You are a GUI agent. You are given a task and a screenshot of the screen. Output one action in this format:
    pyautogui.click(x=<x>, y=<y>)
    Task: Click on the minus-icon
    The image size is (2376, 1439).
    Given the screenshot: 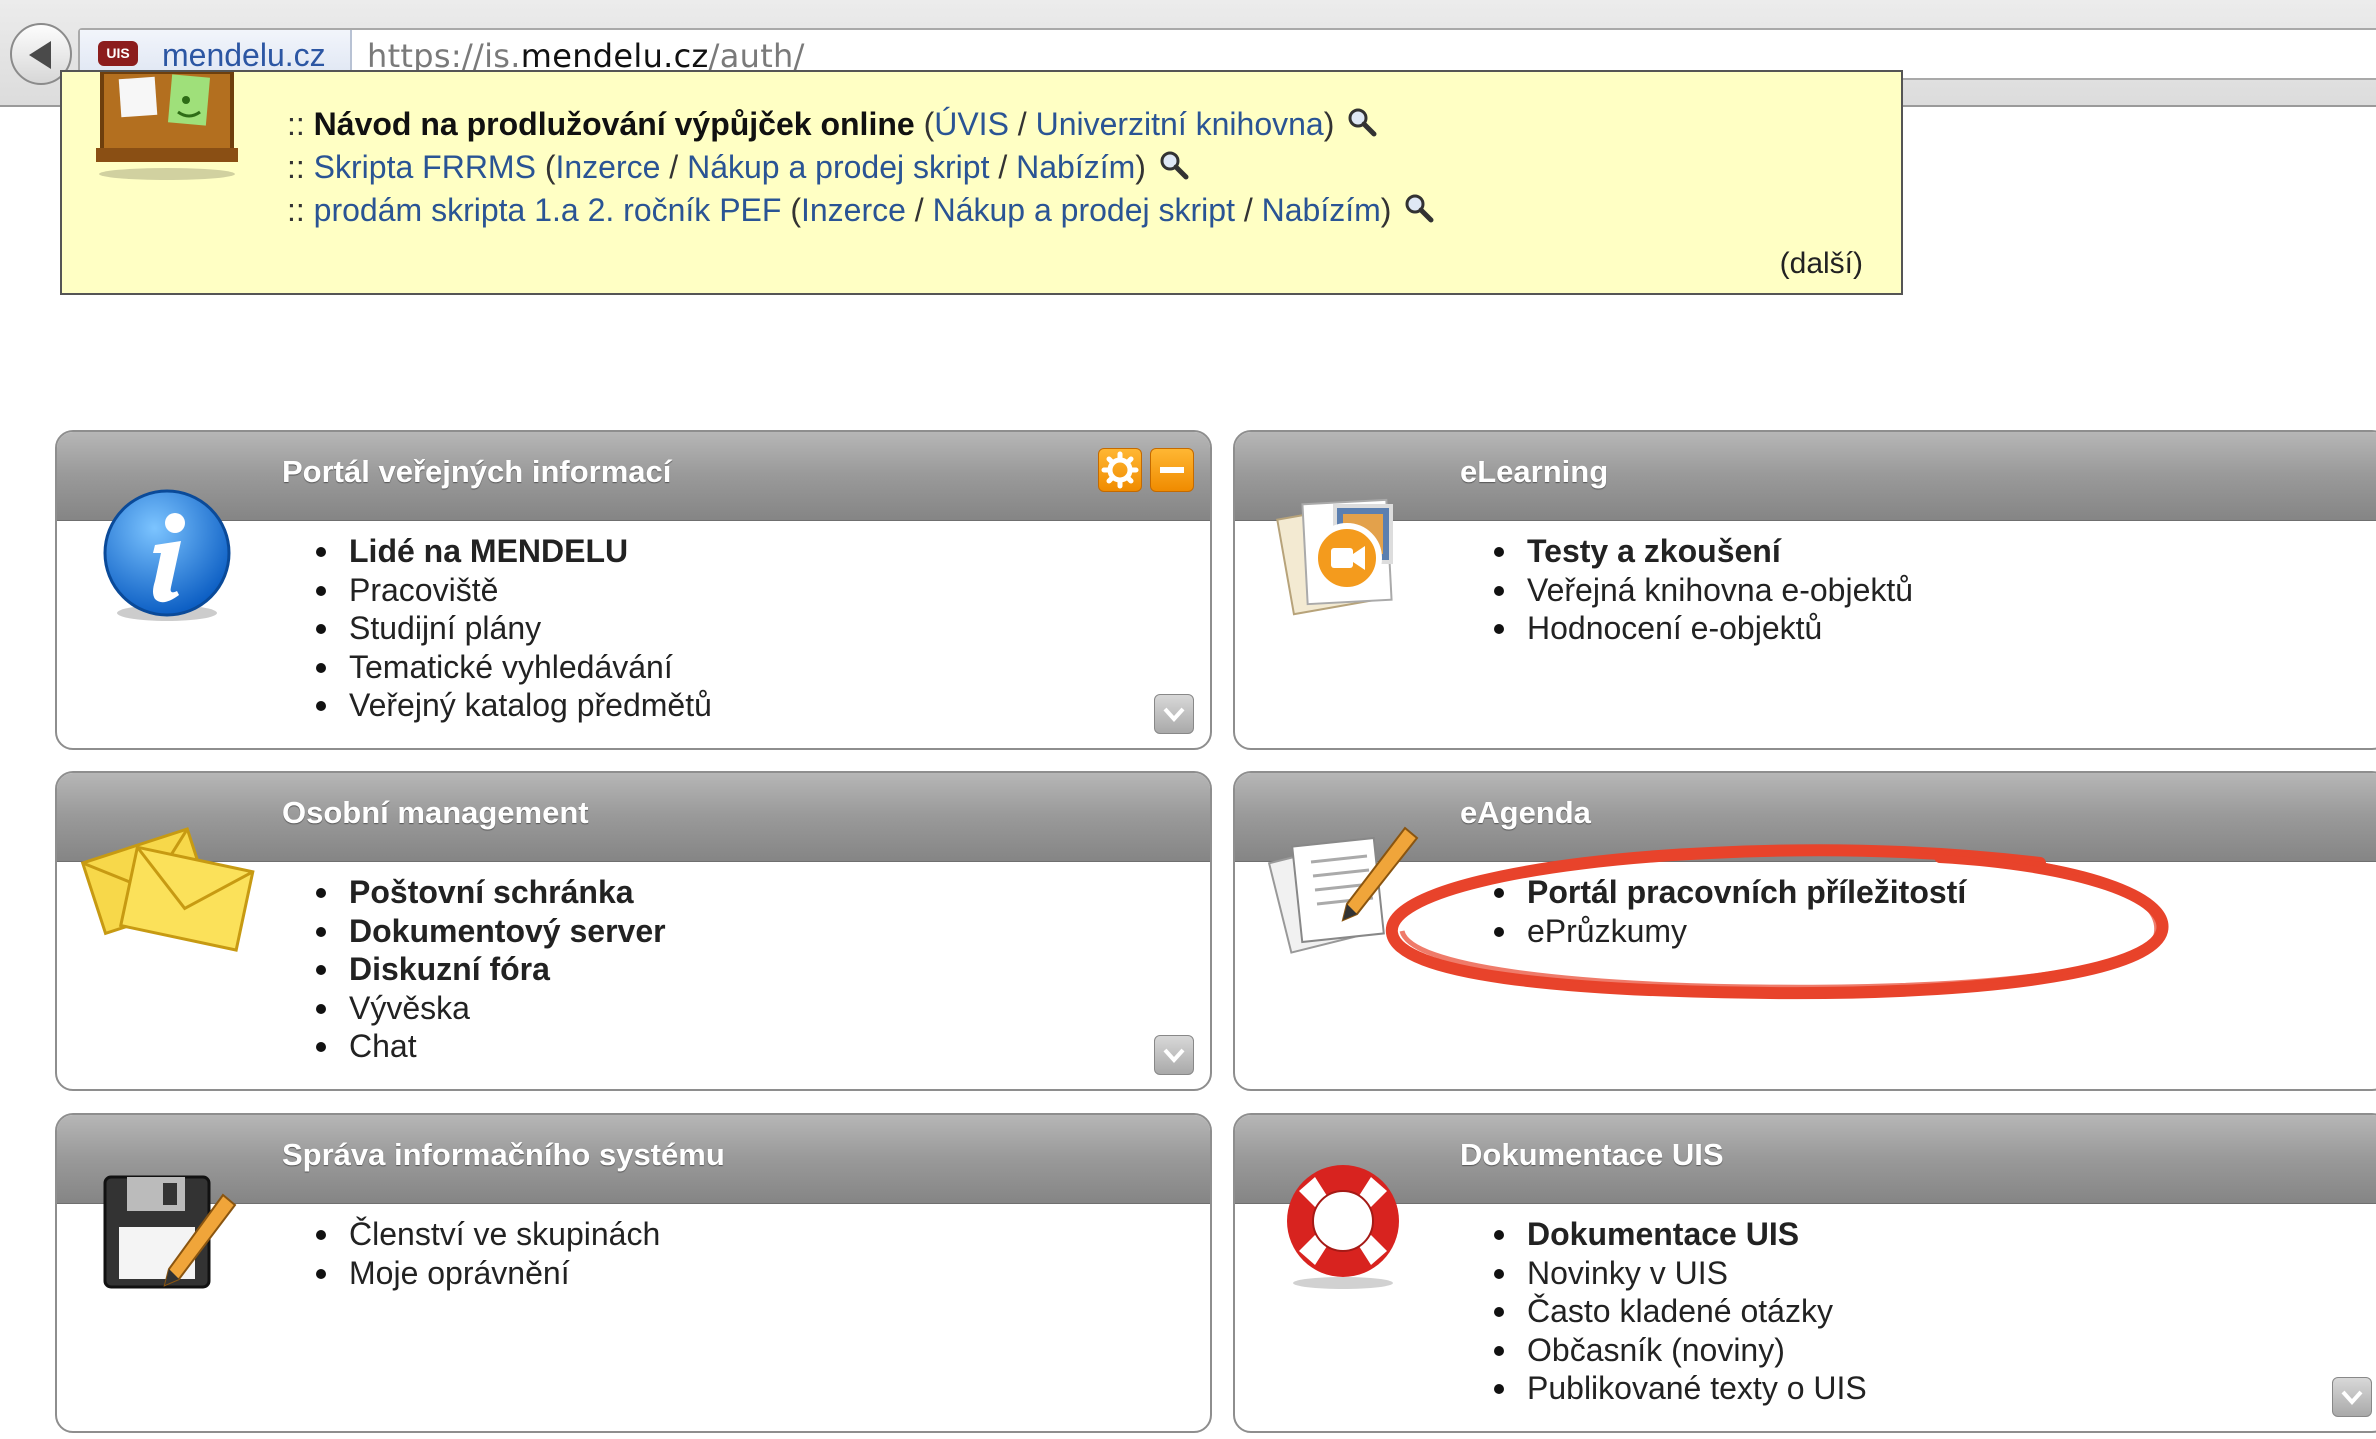 What is the action you would take?
    pyautogui.click(x=1172, y=470)
    